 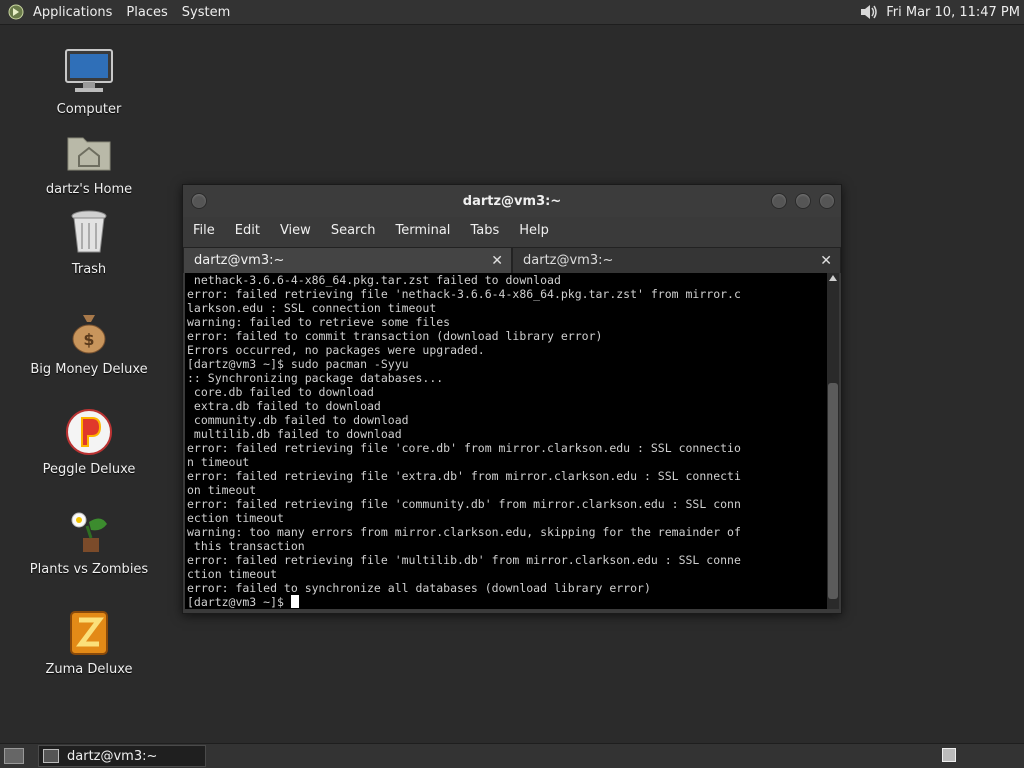 I want to click on tab-1: dartz@vm3:~ ✕, so click(x=347, y=260).